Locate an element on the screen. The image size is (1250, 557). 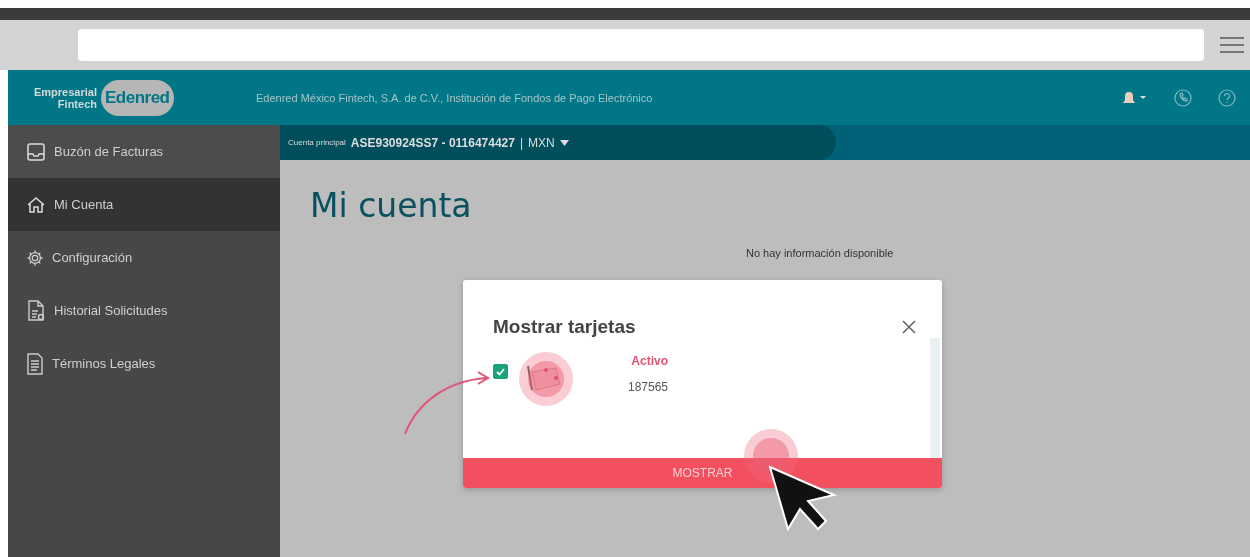
currency-selector: MXN is located at coordinates (541, 142).